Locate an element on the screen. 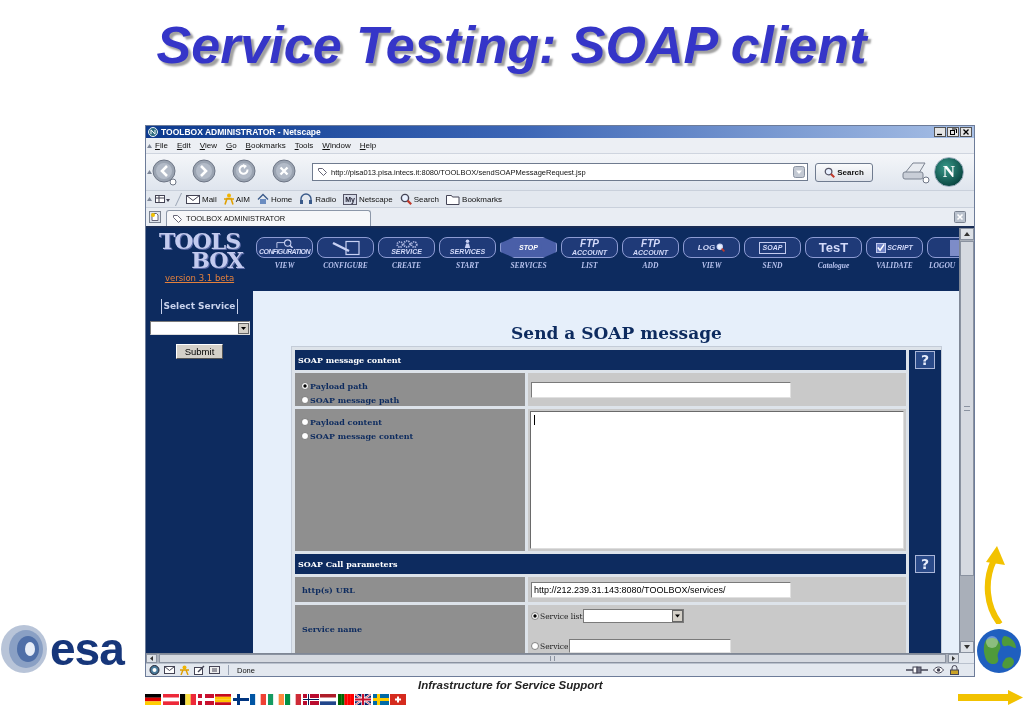 This screenshot has height=708, width=1023. logo-text: TOOLS is located at coordinates (199, 241).